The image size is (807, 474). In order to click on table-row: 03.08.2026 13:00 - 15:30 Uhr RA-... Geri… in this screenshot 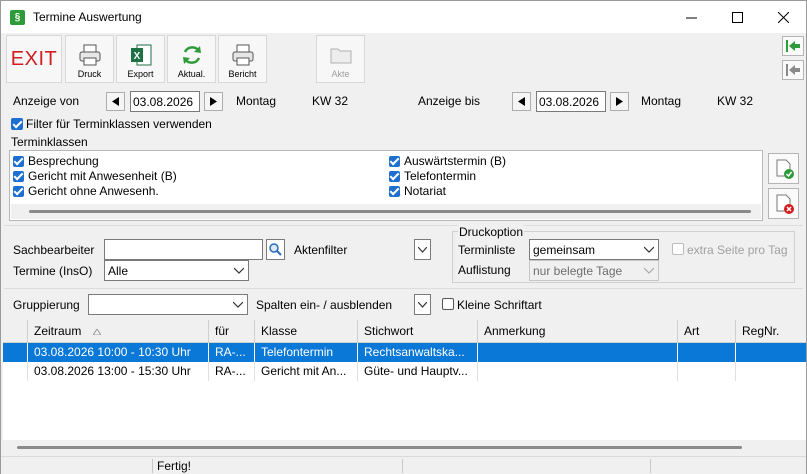, I will do `click(404, 371)`.